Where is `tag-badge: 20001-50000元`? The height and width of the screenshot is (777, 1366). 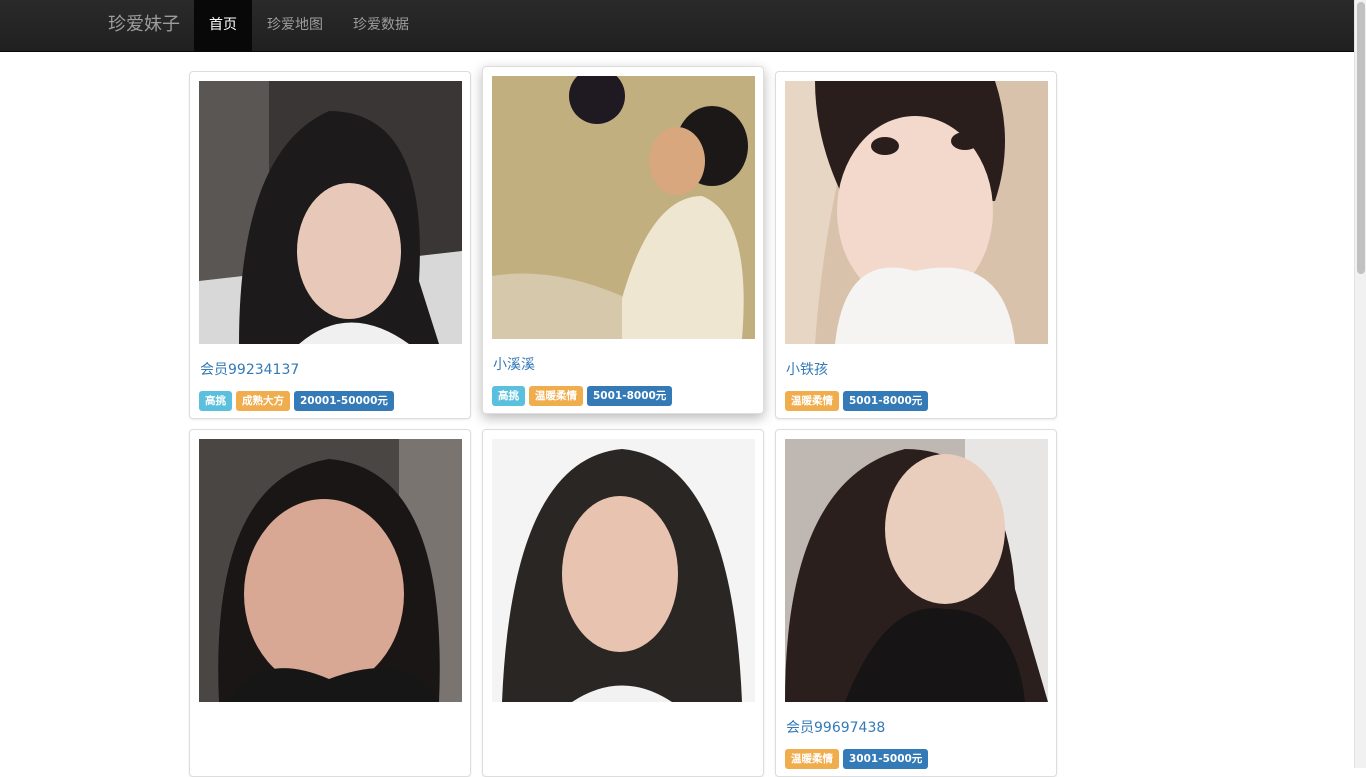
tag-badge: 20001-50000元 is located at coordinates (344, 401).